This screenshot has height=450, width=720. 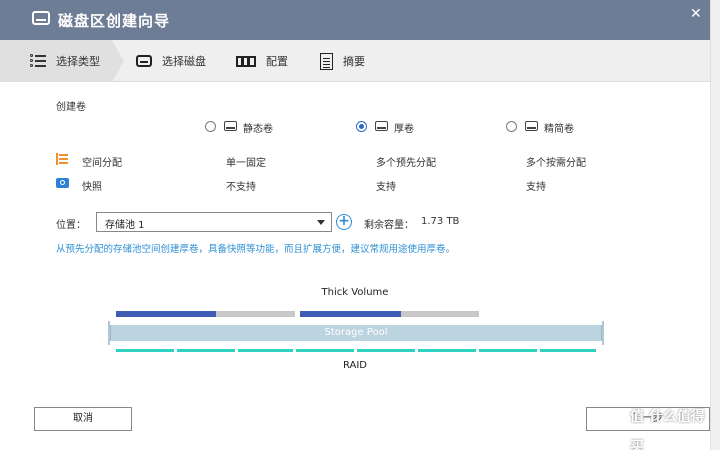 What do you see at coordinates (361, 126) in the screenshot?
I see `radio-thick-volume` at bounding box center [361, 126].